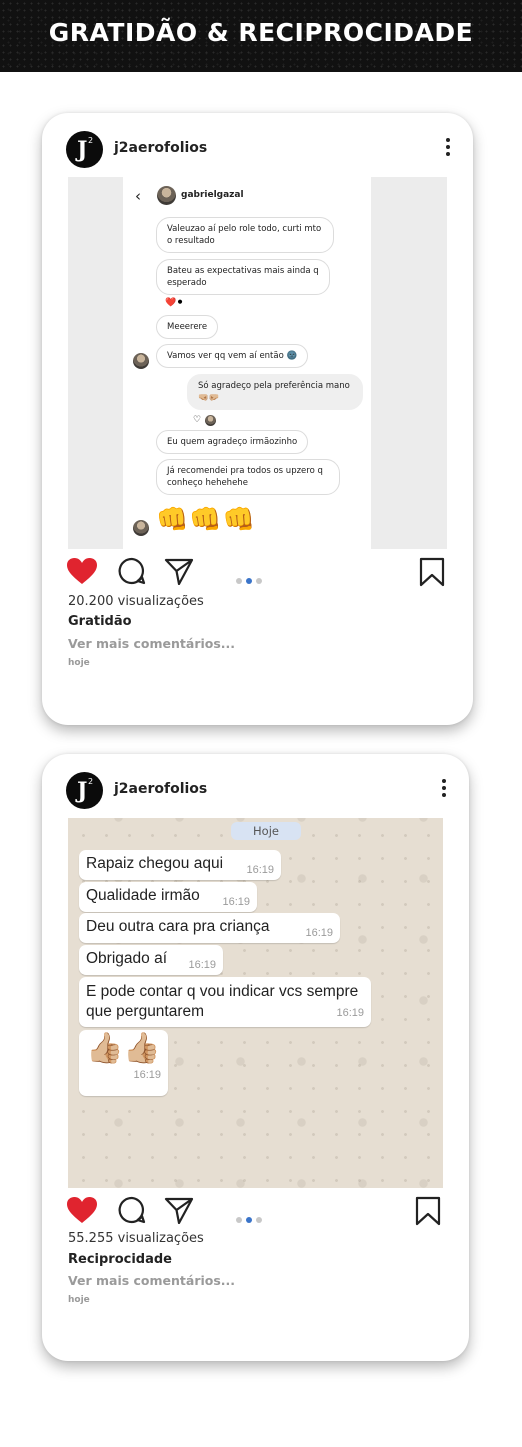  What do you see at coordinates (247, 196) in the screenshot?
I see `dm-header: ‹ gabrielgazal` at bounding box center [247, 196].